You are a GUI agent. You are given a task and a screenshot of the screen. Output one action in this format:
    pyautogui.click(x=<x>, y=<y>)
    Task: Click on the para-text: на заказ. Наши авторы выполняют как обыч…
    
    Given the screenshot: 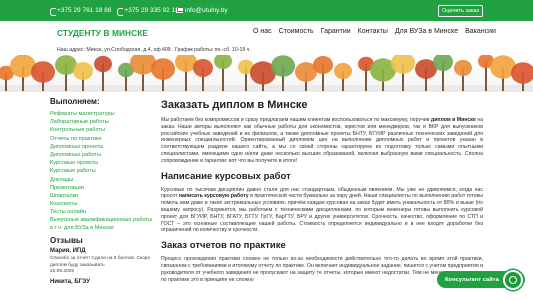 What is the action you would take?
    pyautogui.click(x=322, y=140)
    